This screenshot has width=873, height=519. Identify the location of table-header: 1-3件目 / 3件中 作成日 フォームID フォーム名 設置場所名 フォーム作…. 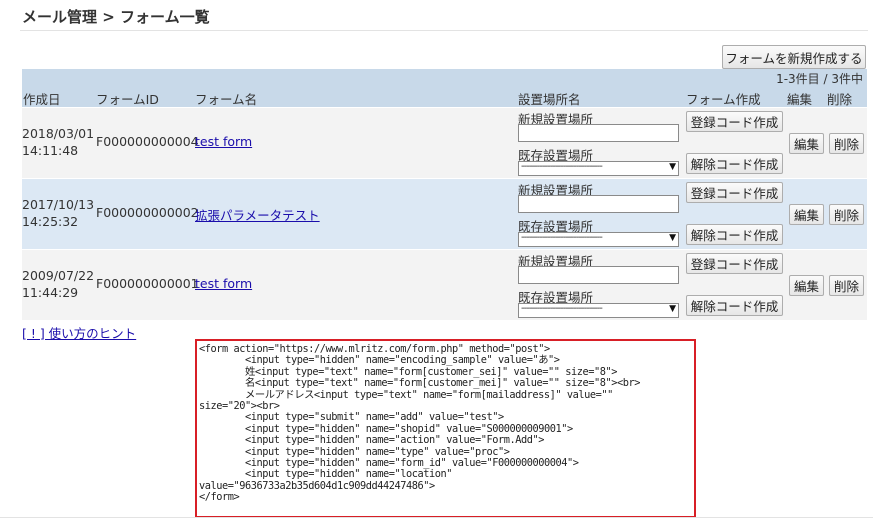
(444, 88).